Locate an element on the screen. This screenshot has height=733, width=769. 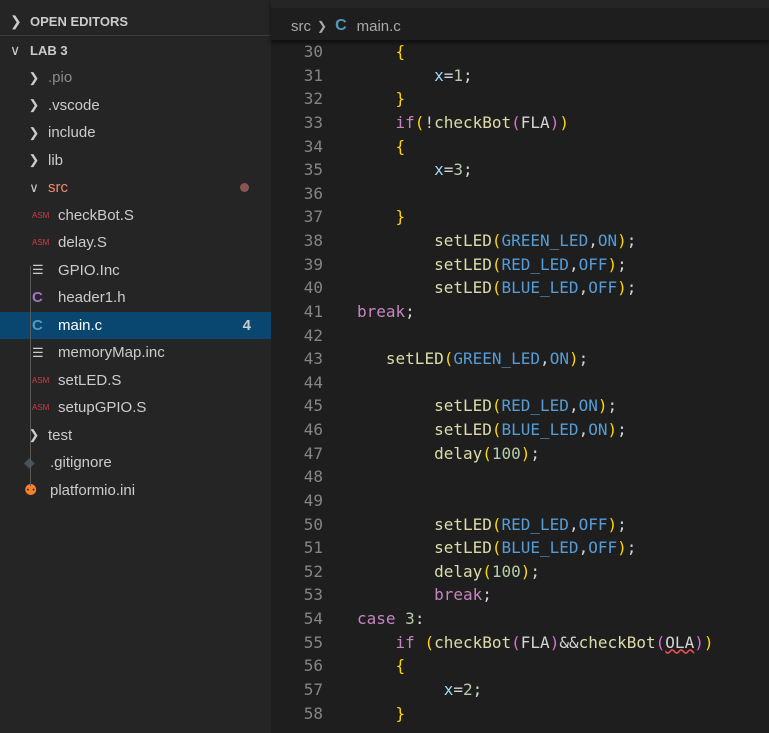
code-token: : is located at coordinates (419, 618).